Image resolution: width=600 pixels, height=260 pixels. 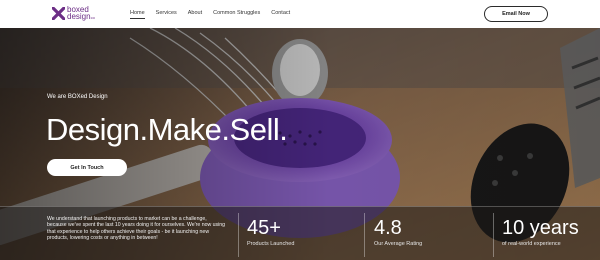 What do you see at coordinates (58, 13) in the screenshot?
I see `logo-x-icon` at bounding box center [58, 13].